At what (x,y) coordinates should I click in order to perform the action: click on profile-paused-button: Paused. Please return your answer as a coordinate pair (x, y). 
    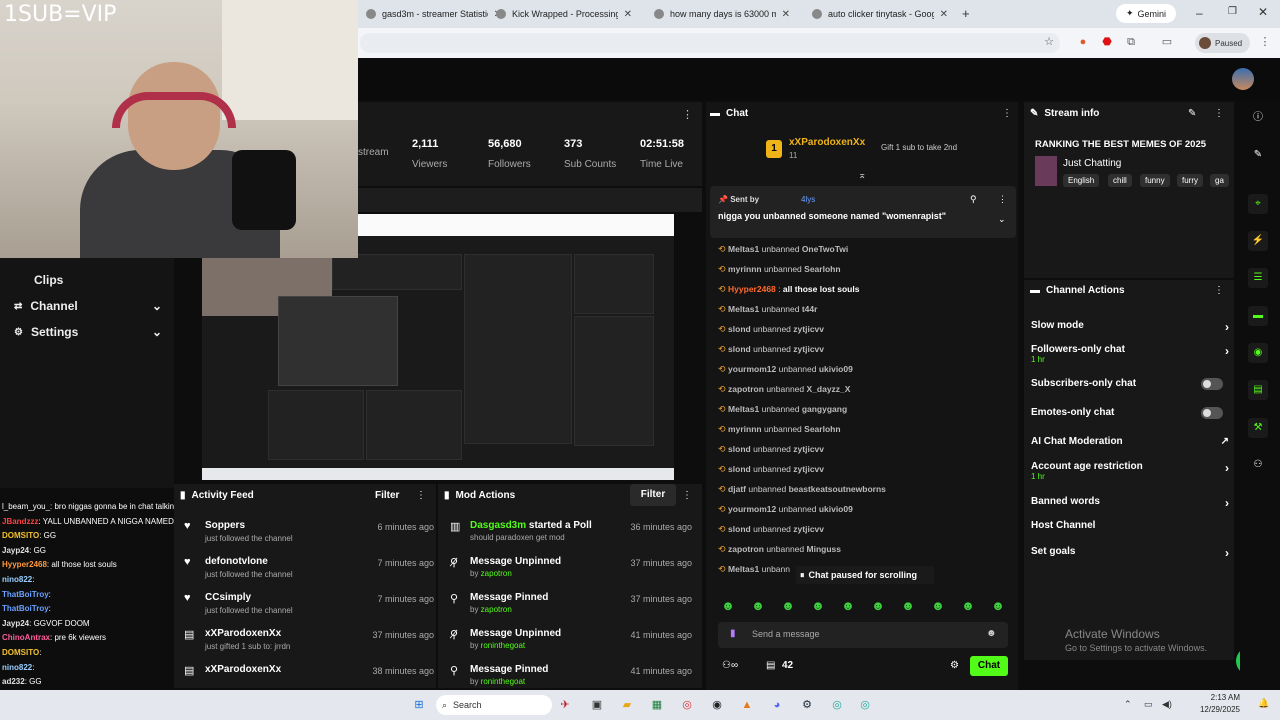
    Looking at the image, I should click on (1222, 43).